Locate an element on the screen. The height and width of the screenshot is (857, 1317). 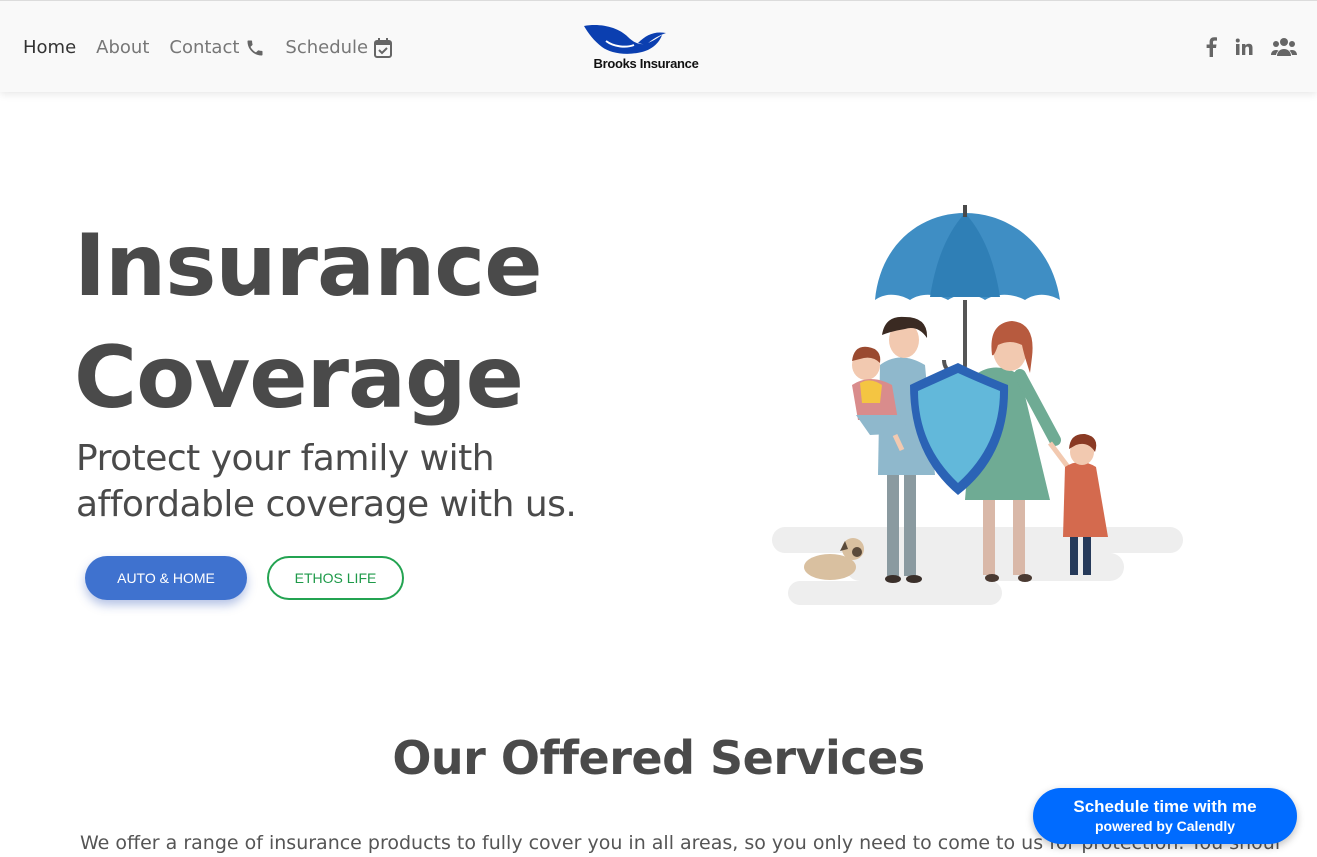
family-umbrella-illustration is located at coordinates (977, 405).